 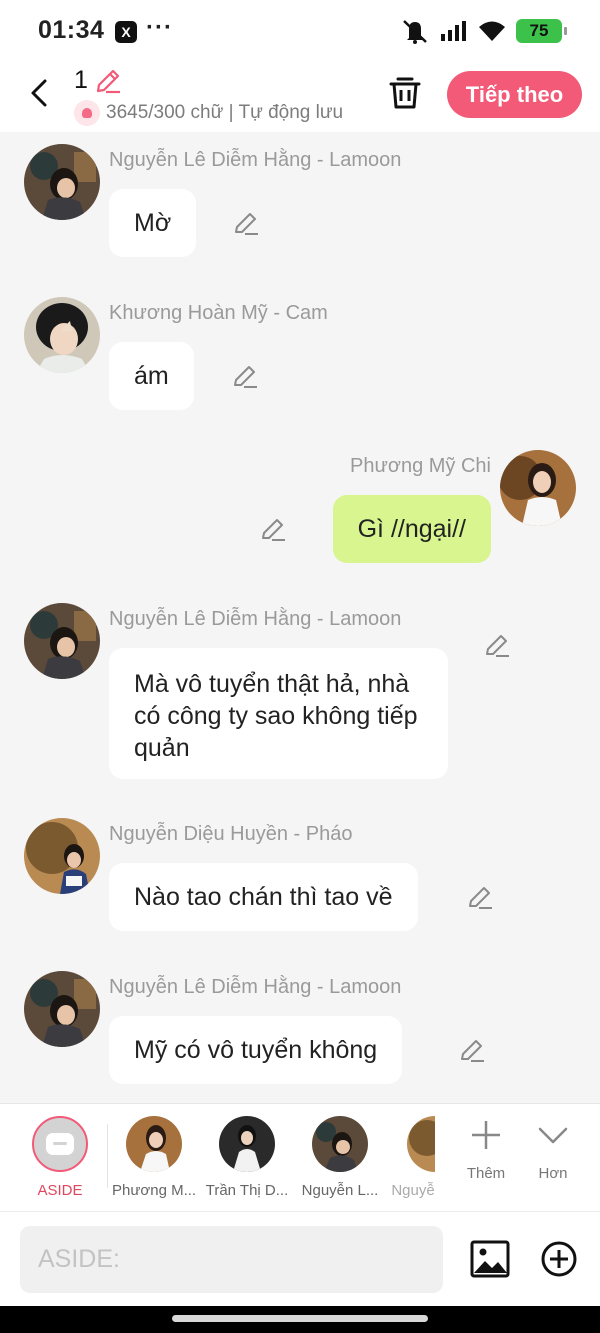 I want to click on signal-icon, so click(x=453, y=31).